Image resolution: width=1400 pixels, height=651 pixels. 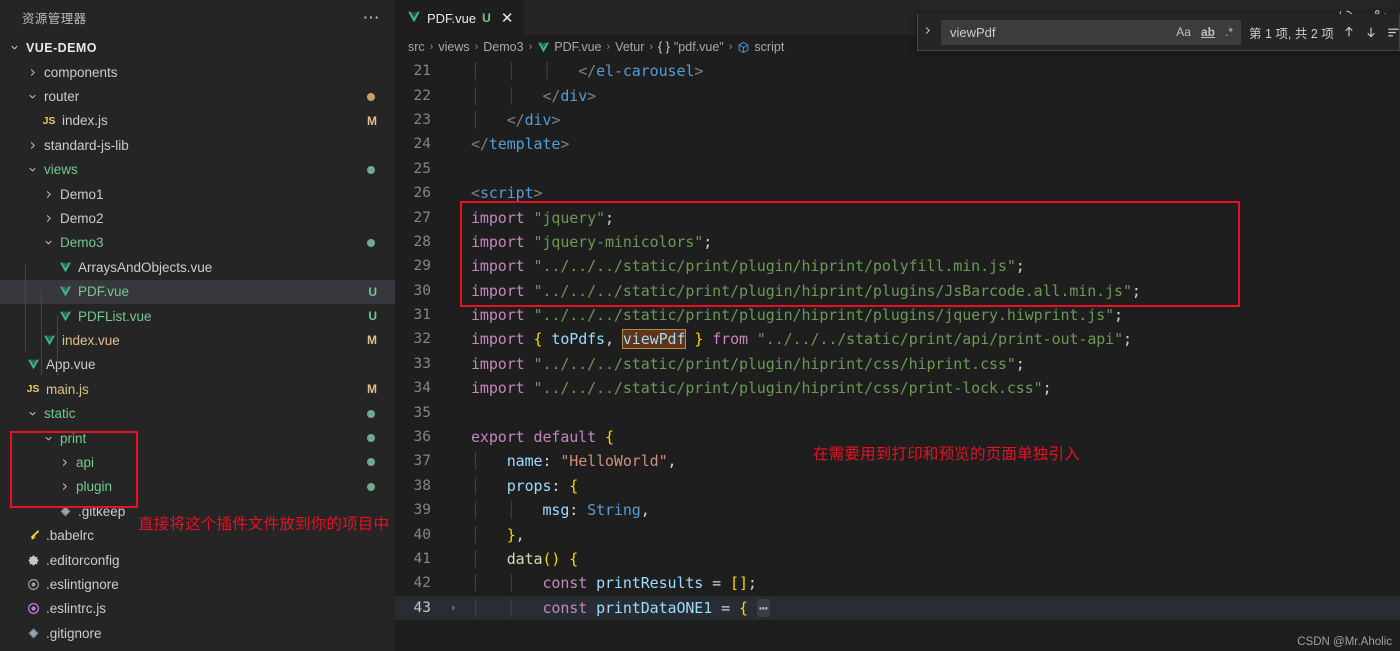 I want to click on breadcrumb-label: PDF.vue, so click(x=578, y=47).